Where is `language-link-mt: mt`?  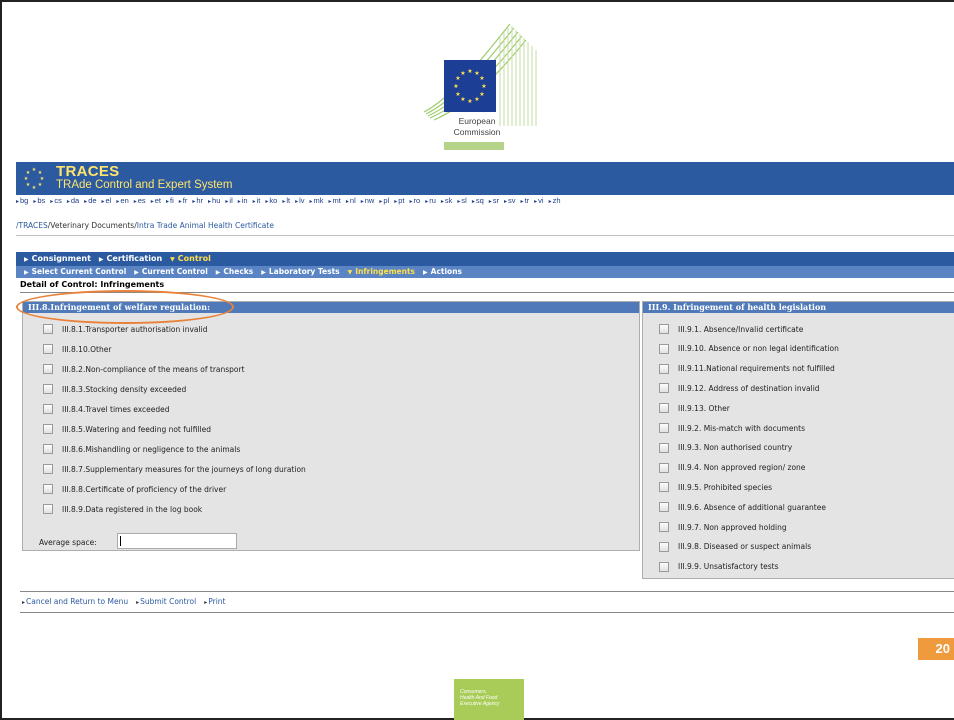
language-link-mt: mt is located at coordinates (335, 200).